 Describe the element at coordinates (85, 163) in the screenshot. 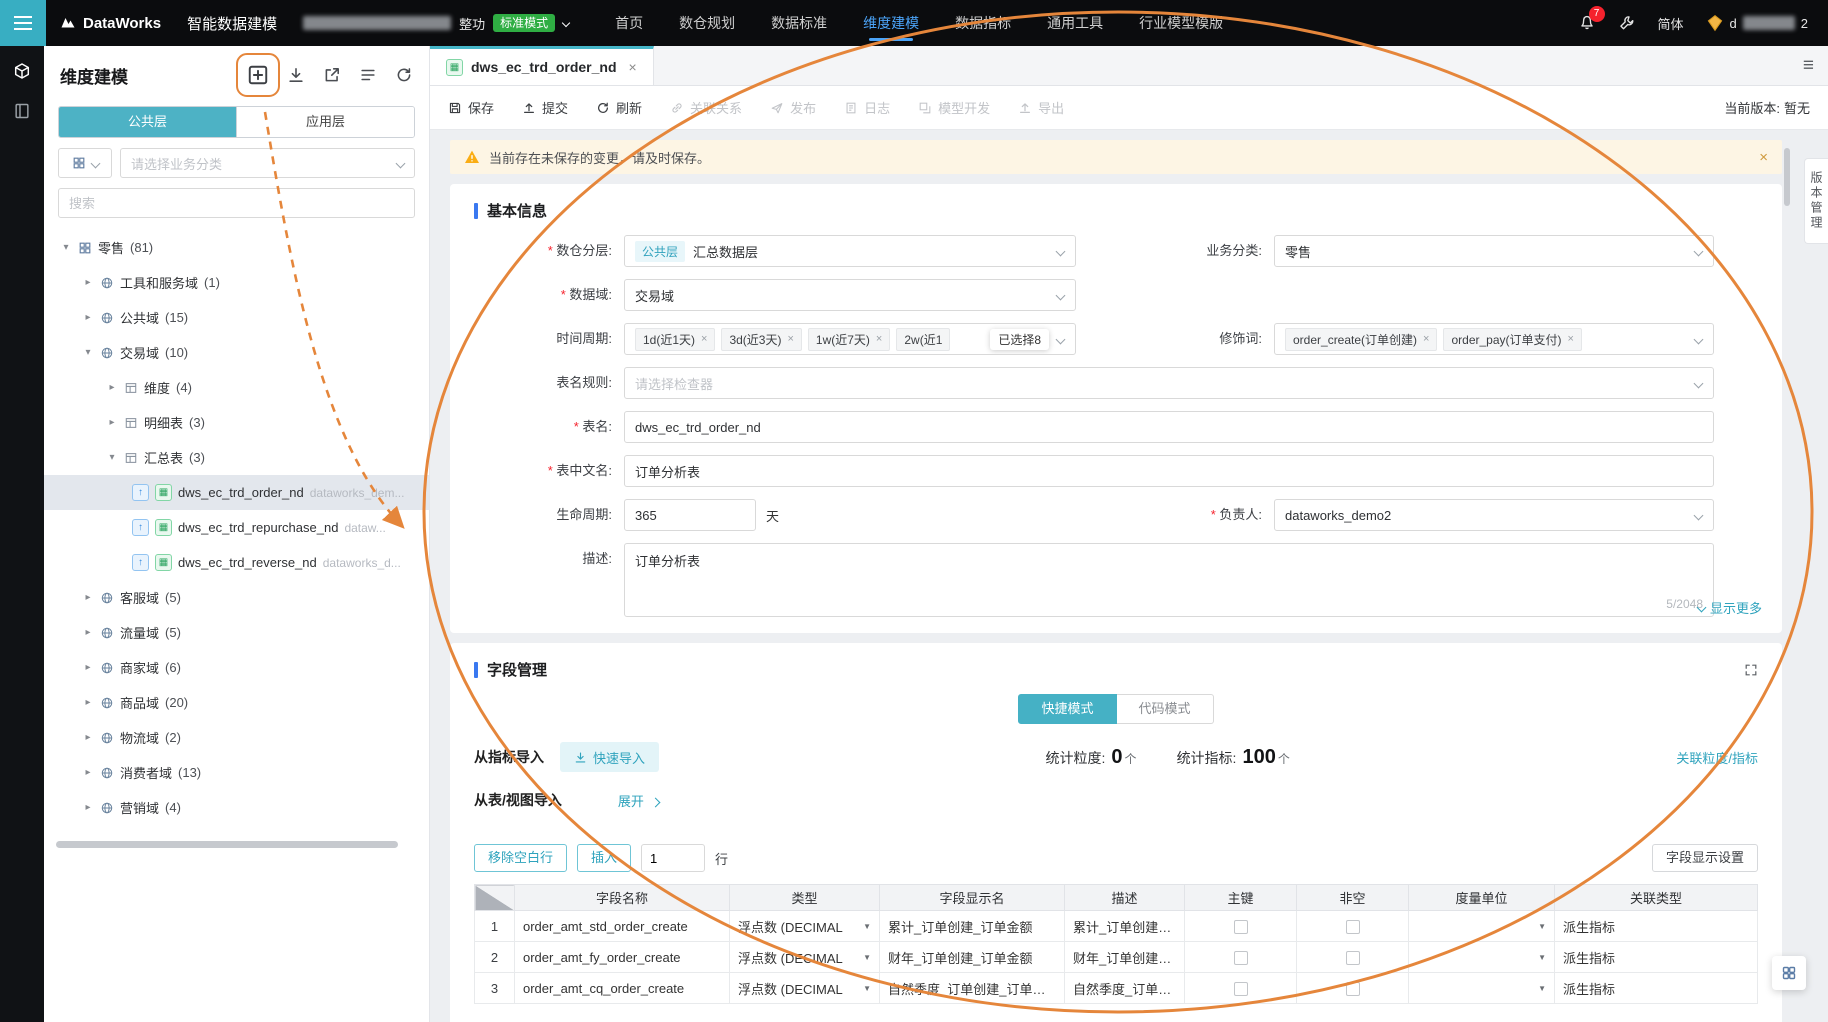

I see `view-mode-select` at that location.